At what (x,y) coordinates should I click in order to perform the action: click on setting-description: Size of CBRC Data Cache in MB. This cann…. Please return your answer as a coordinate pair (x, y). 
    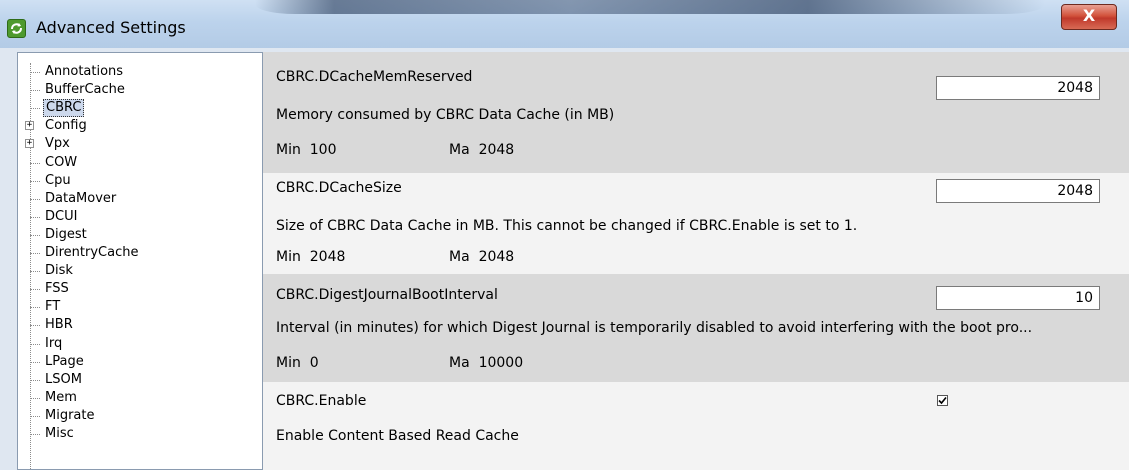
    Looking at the image, I should click on (567, 226).